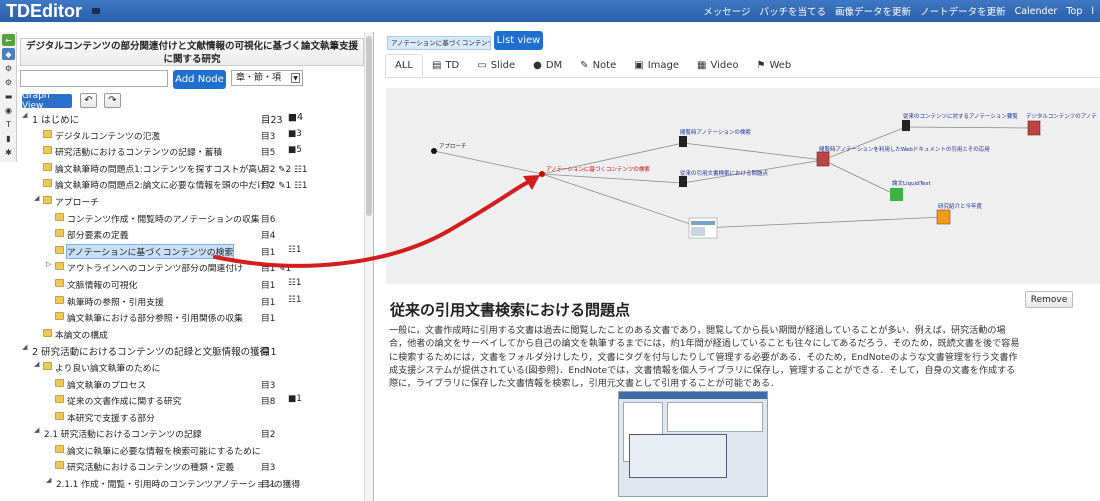 This screenshot has width=1100, height=501. I want to click on tab-web: ⚑ Web, so click(774, 65).